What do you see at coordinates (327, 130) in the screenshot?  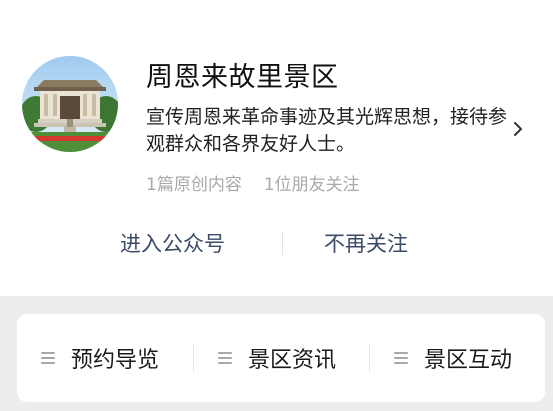 I see `account-description: 宣传周恩来革命事迹及其光辉思想，接待参观群众和各界友好人士。` at bounding box center [327, 130].